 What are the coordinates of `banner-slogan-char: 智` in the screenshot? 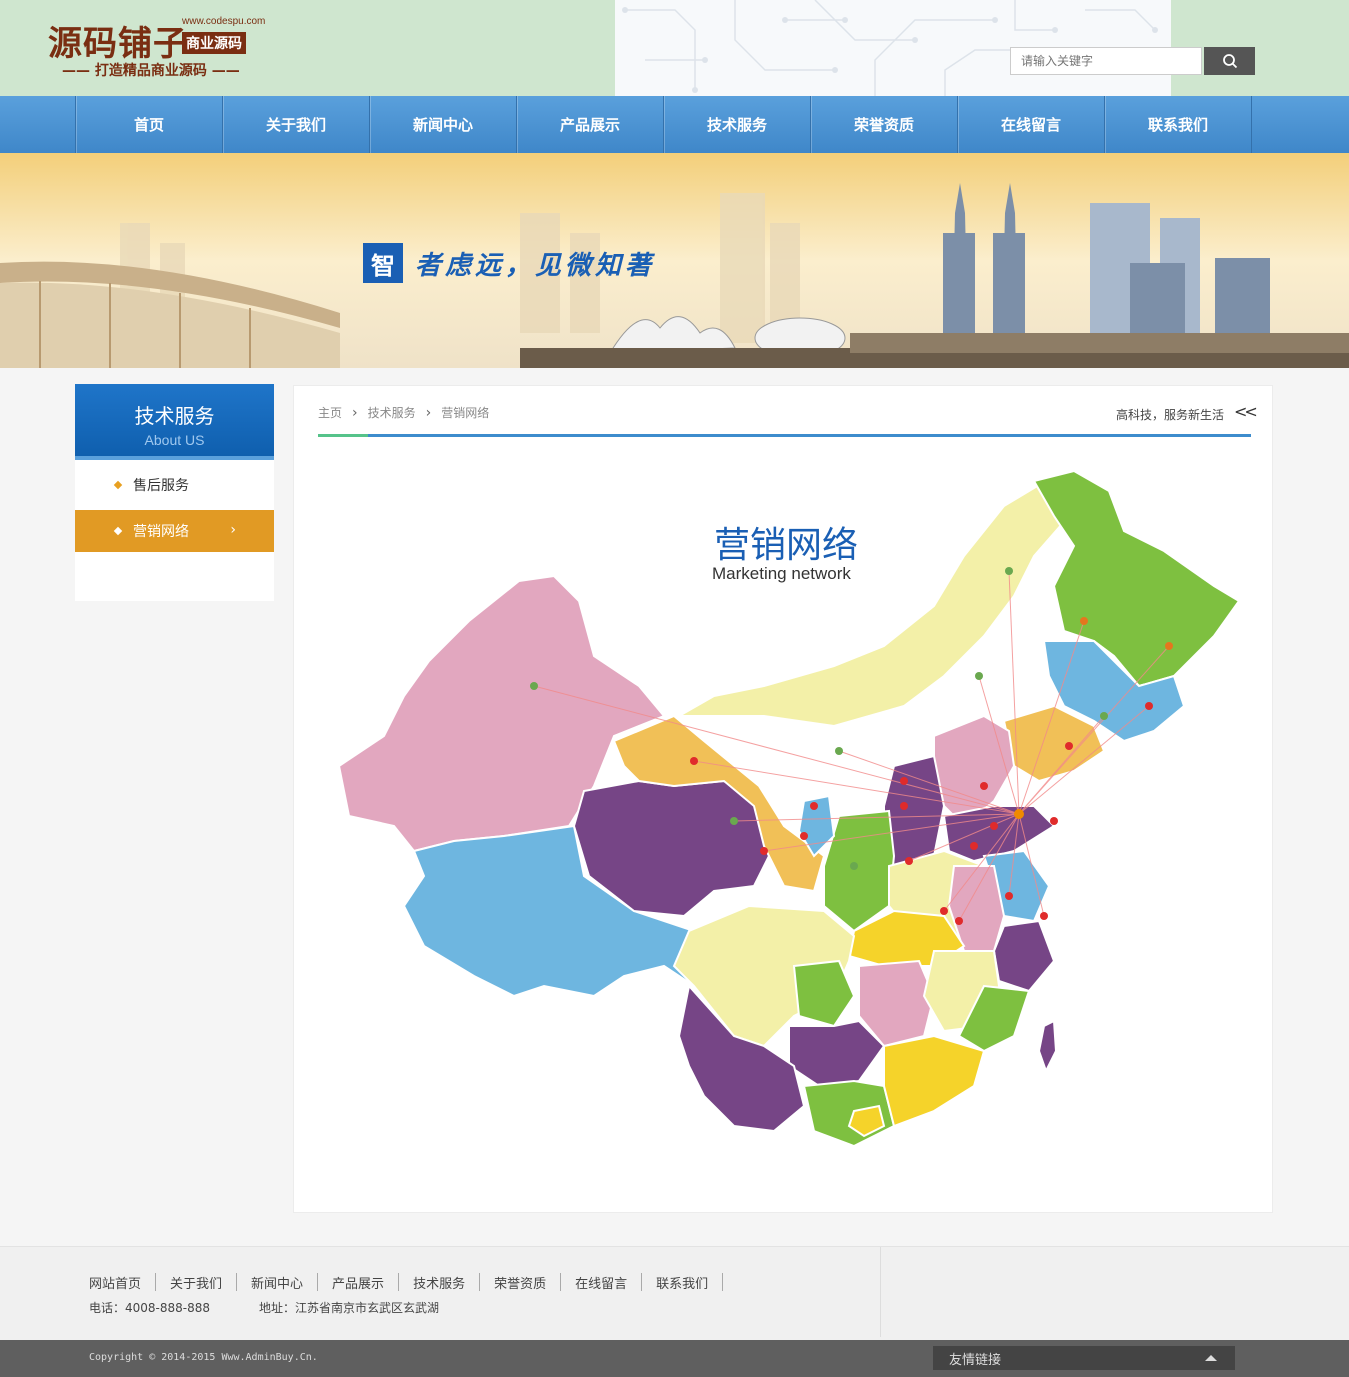 It's located at (383, 263).